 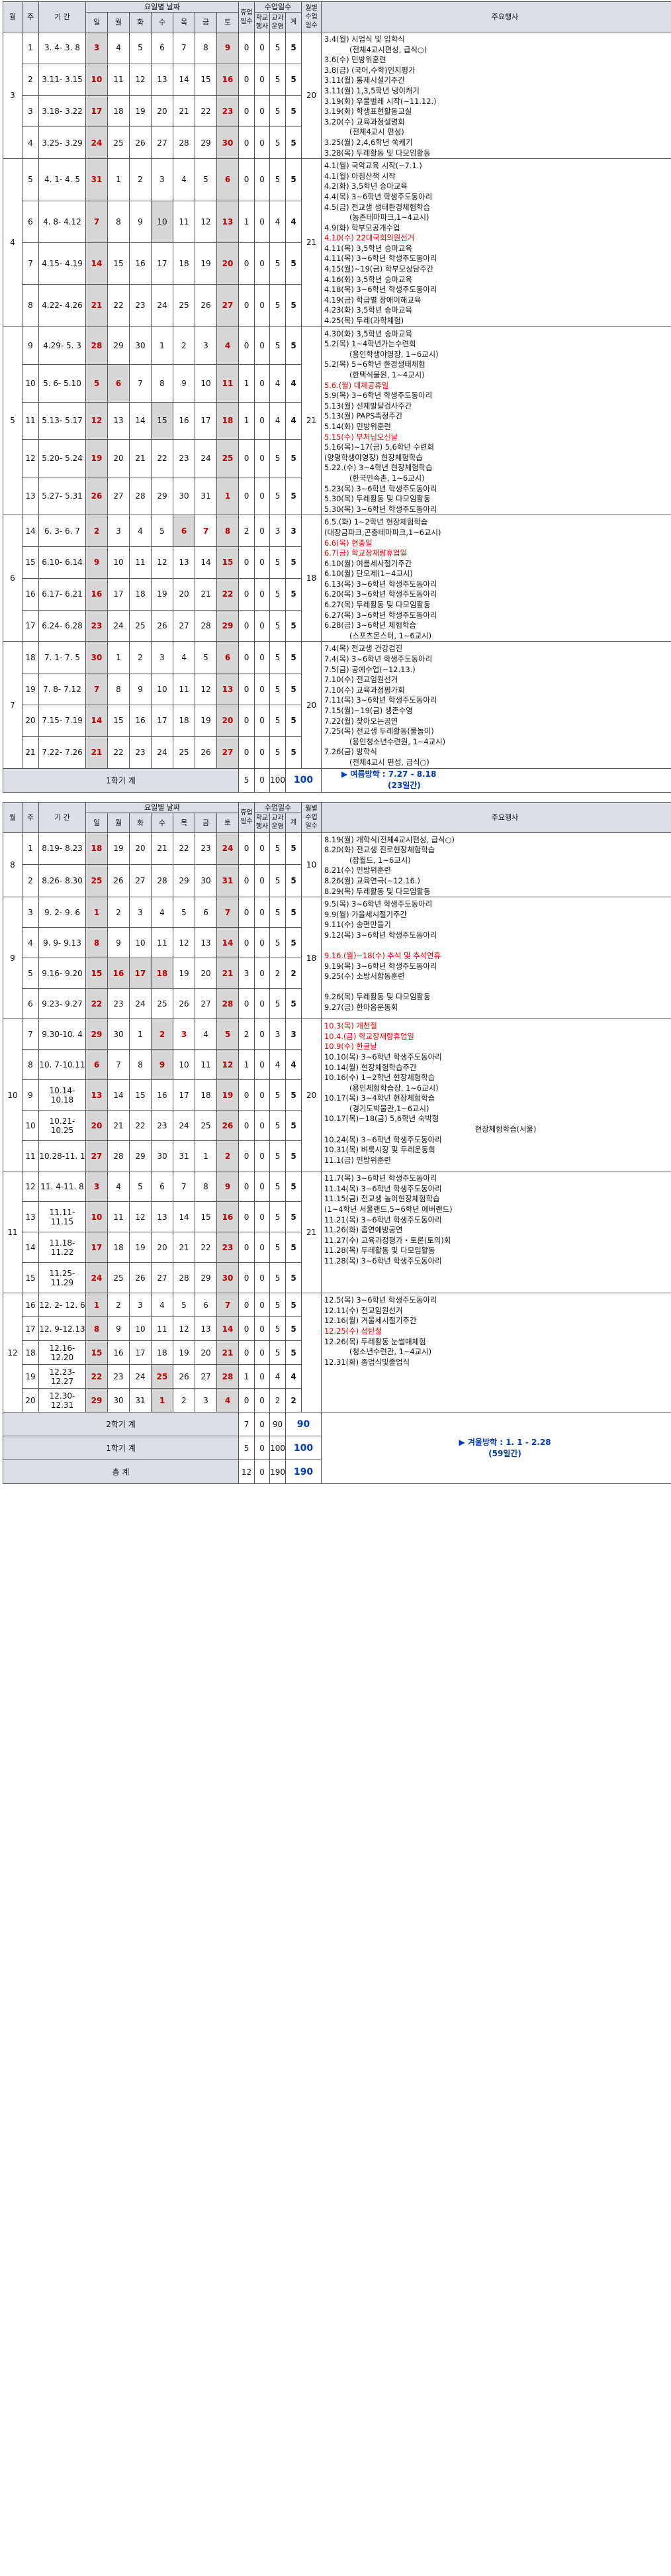 I want to click on week-number: 8, so click(x=31, y=305).